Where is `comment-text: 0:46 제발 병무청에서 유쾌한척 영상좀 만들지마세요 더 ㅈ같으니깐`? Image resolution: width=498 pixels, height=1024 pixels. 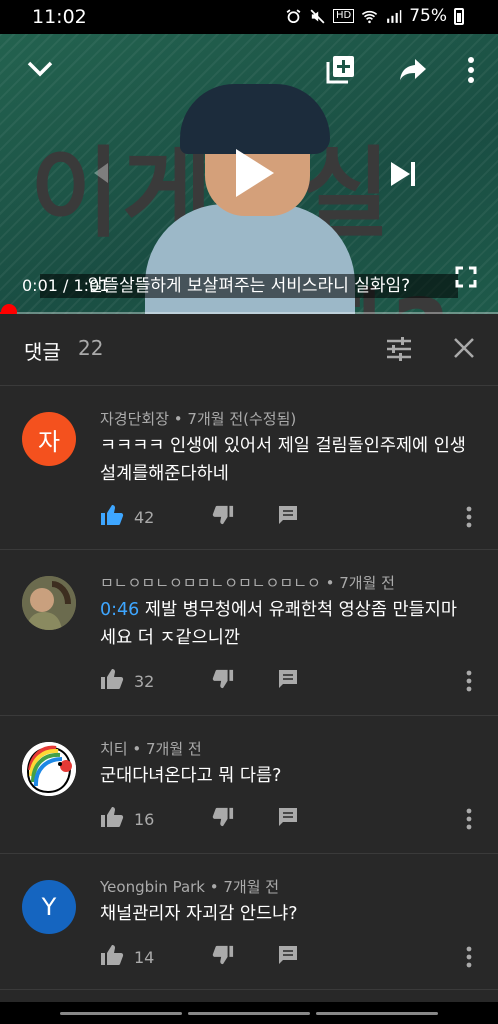
comment-text: 0:46 제발 병무청에서 유쾌한척 영상좀 만들지마세요 더 ㅈ같으니깐 is located at coordinates (285, 624).